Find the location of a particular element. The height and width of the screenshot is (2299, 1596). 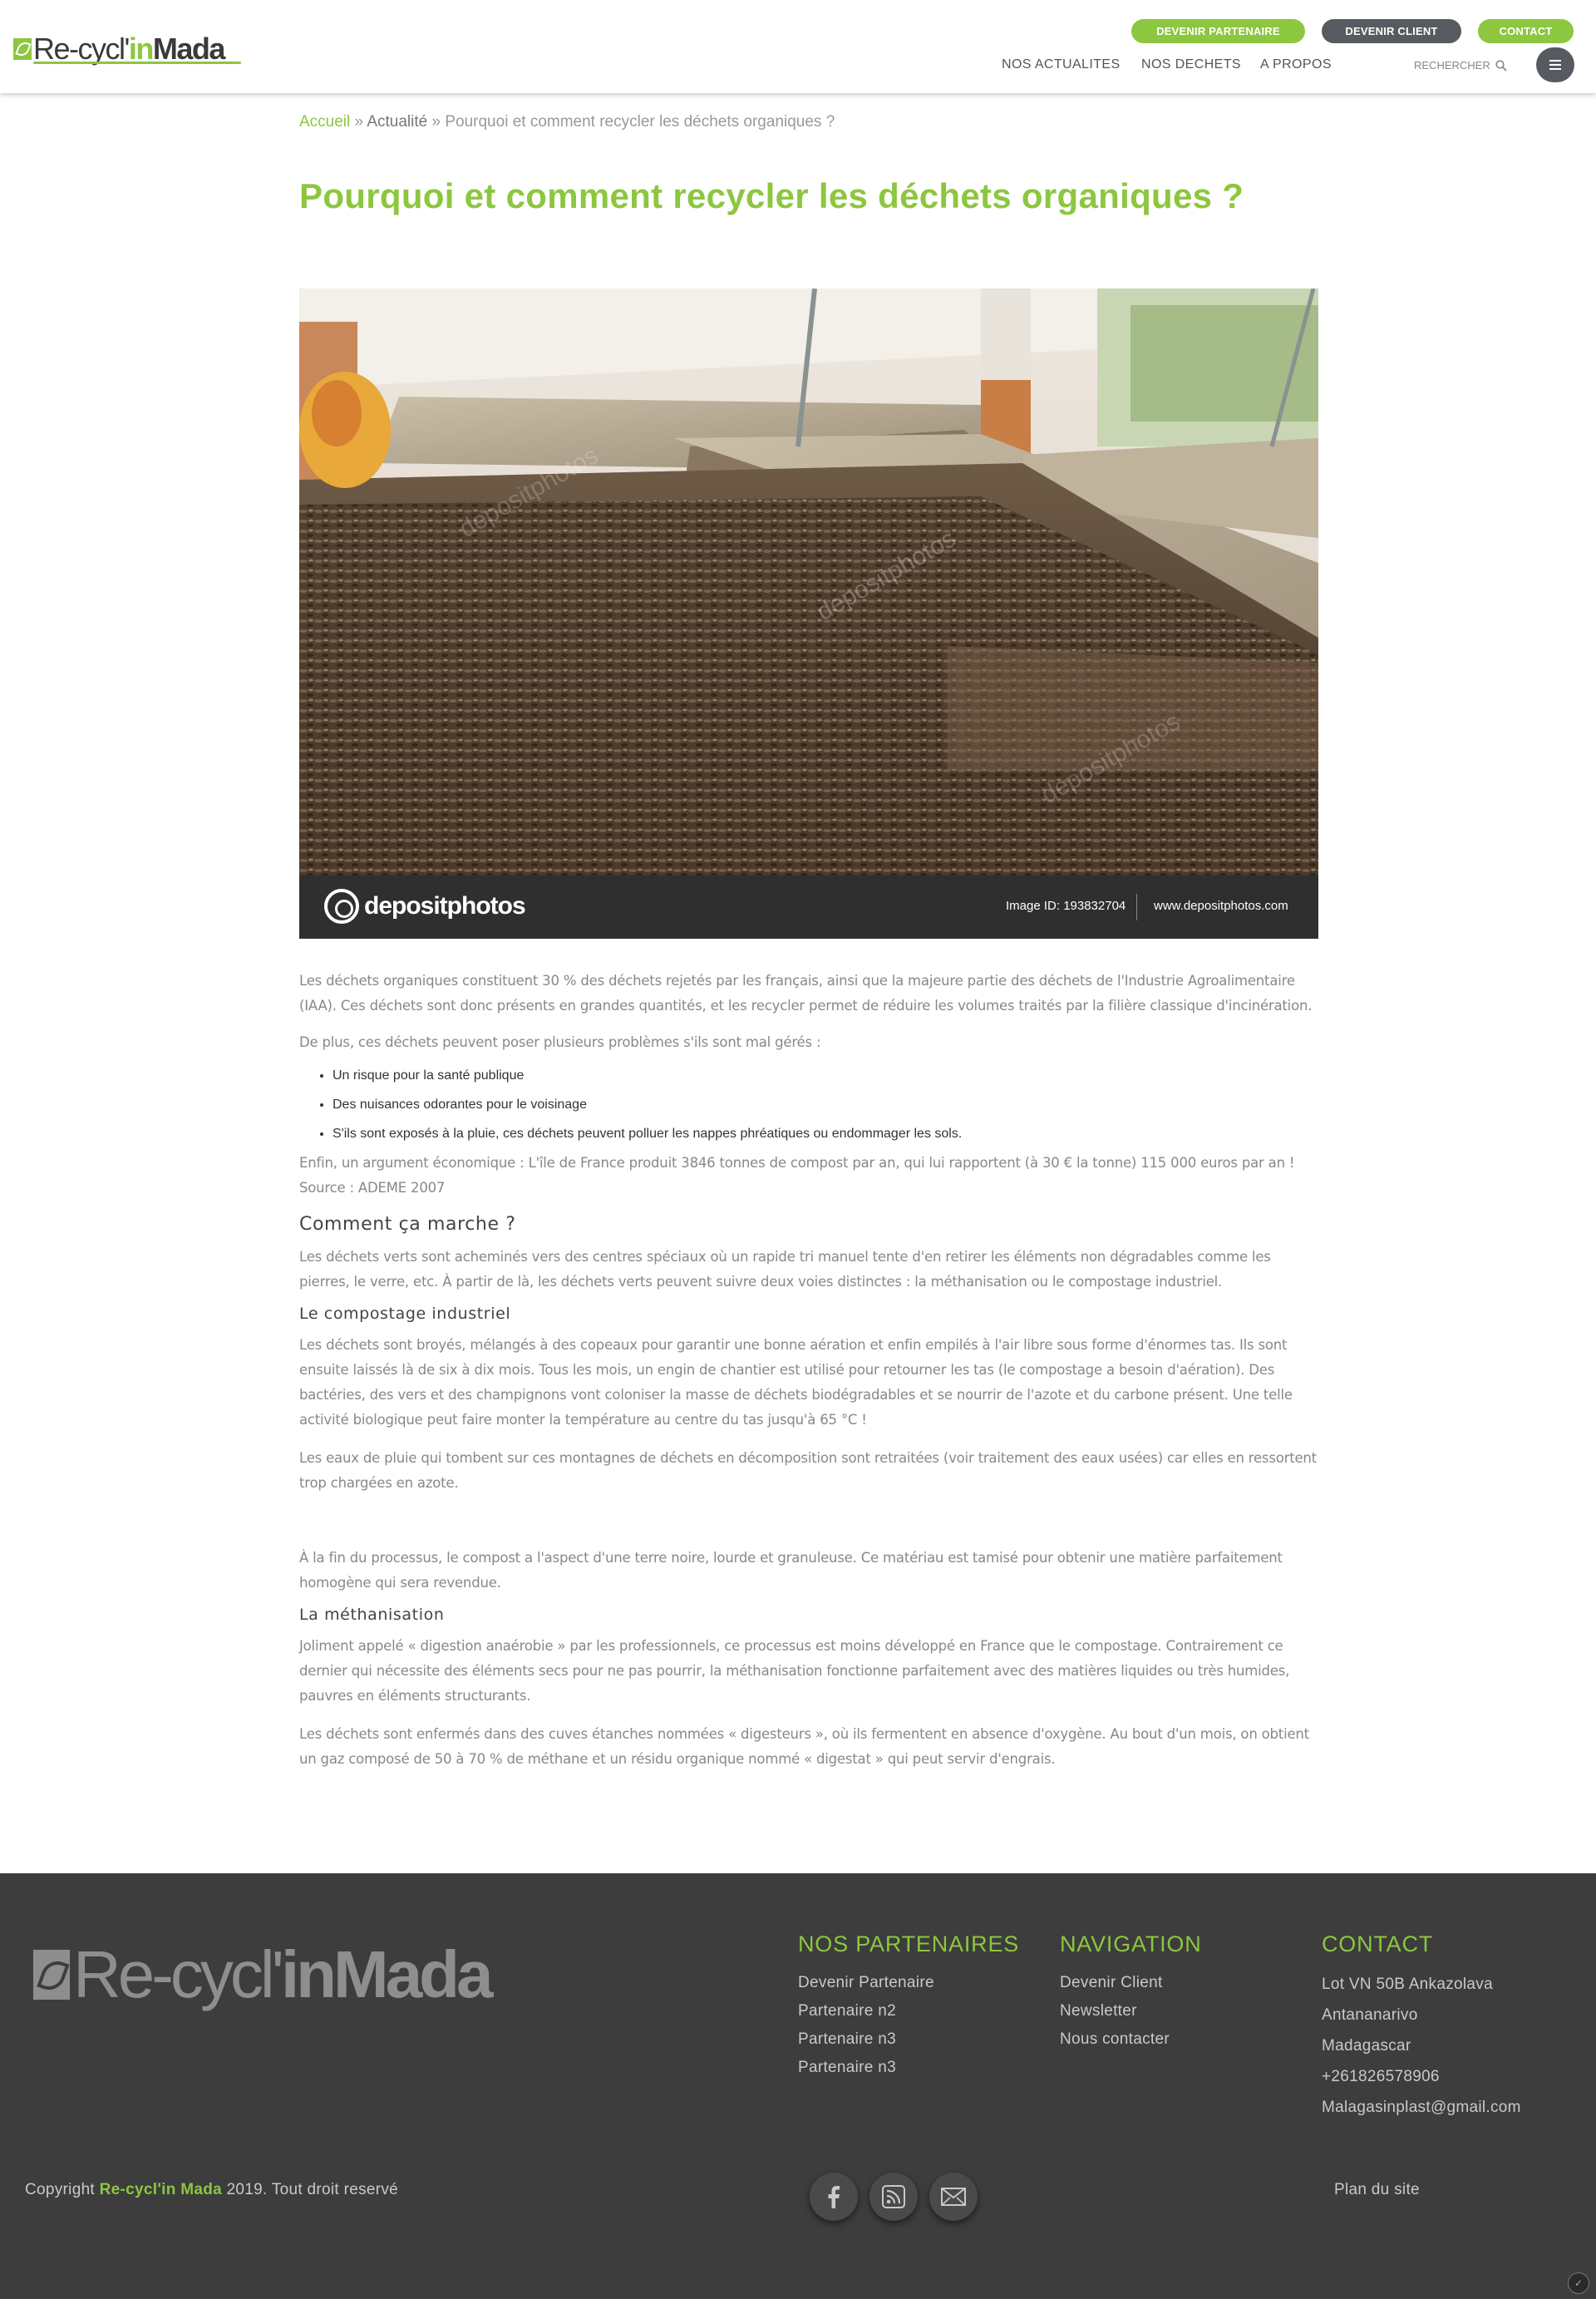

section-heading: Comment ça marche ? is located at coordinates (407, 1224).